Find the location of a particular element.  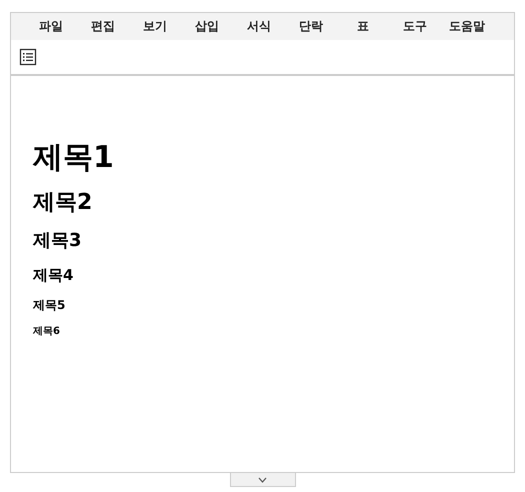

heading-text: 제목5 is located at coordinates (49, 305).